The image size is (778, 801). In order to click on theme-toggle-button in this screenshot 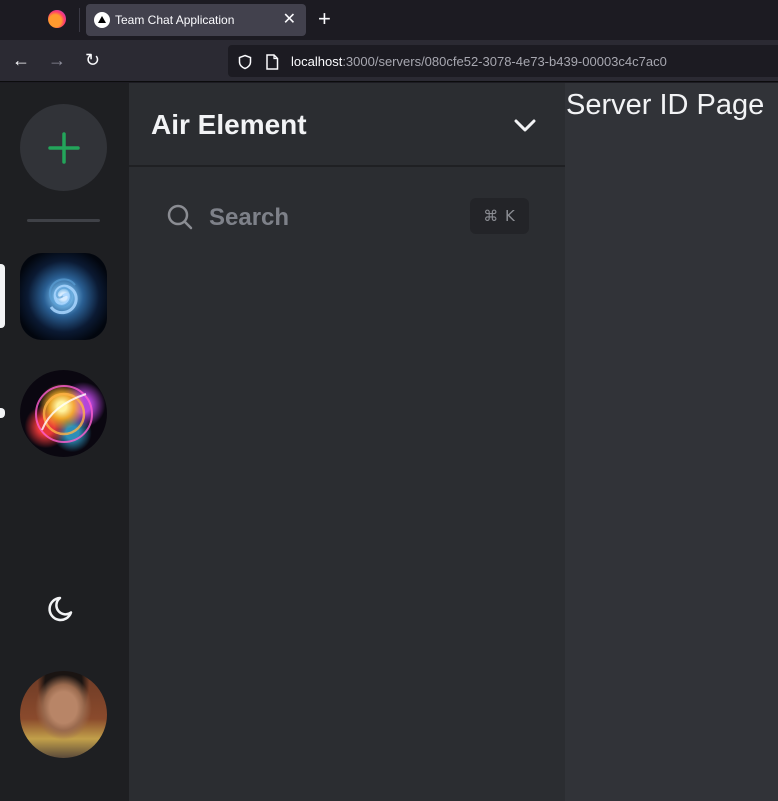, I will do `click(63, 608)`.